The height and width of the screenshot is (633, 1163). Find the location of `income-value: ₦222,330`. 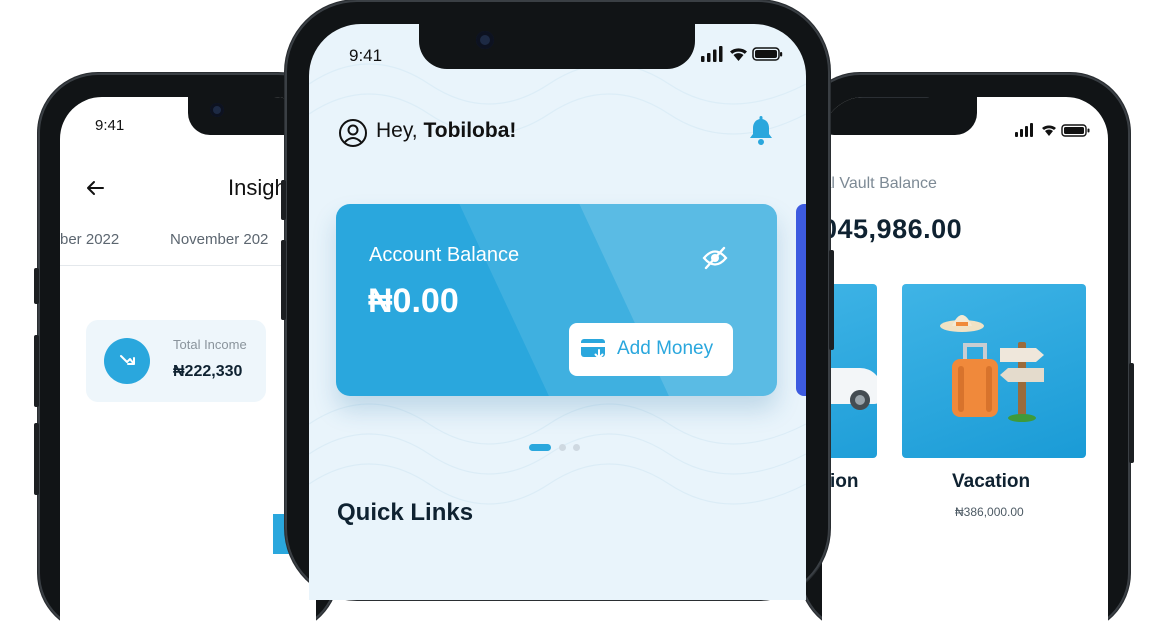

income-value: ₦222,330 is located at coordinates (208, 371).